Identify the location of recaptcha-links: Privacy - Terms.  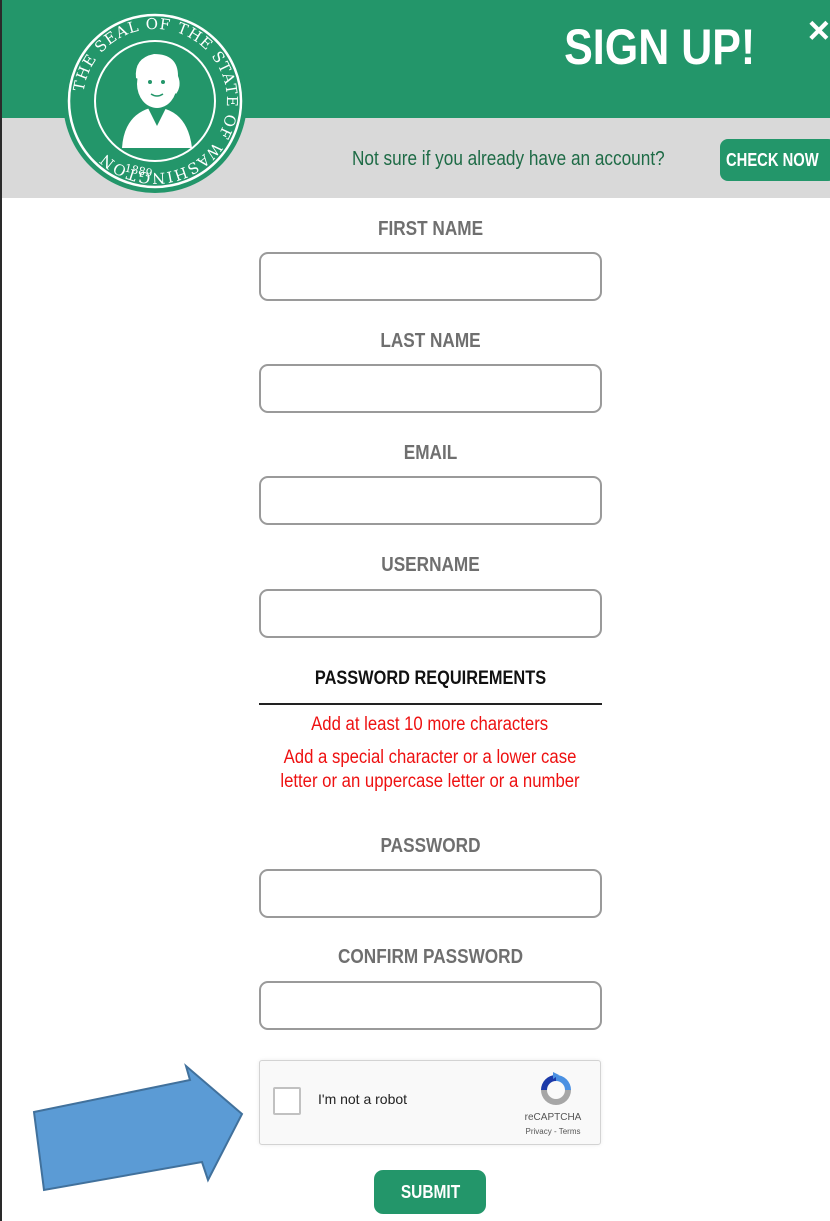
(553, 1131).